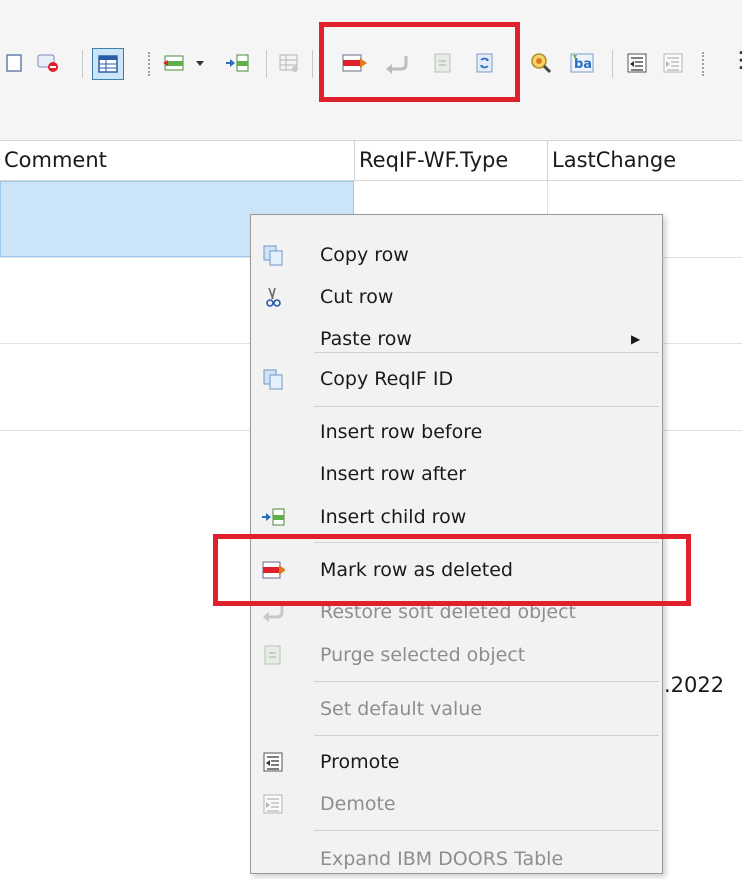 Image resolution: width=742 pixels, height=879 pixels. Describe the element at coordinates (393, 517) in the screenshot. I see `menu-item-label: Insert child row` at that location.